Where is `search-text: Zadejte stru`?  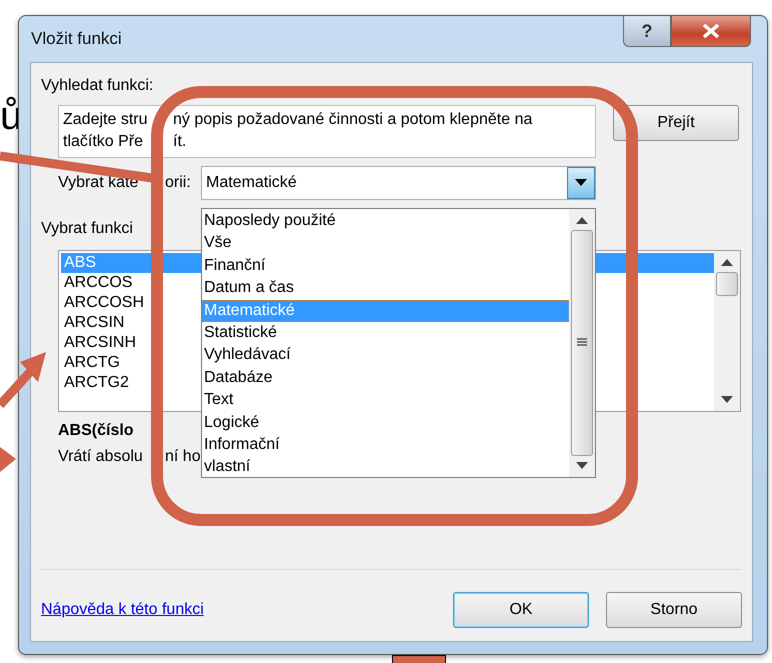
search-text: Zadejte stru is located at coordinates (105, 120).